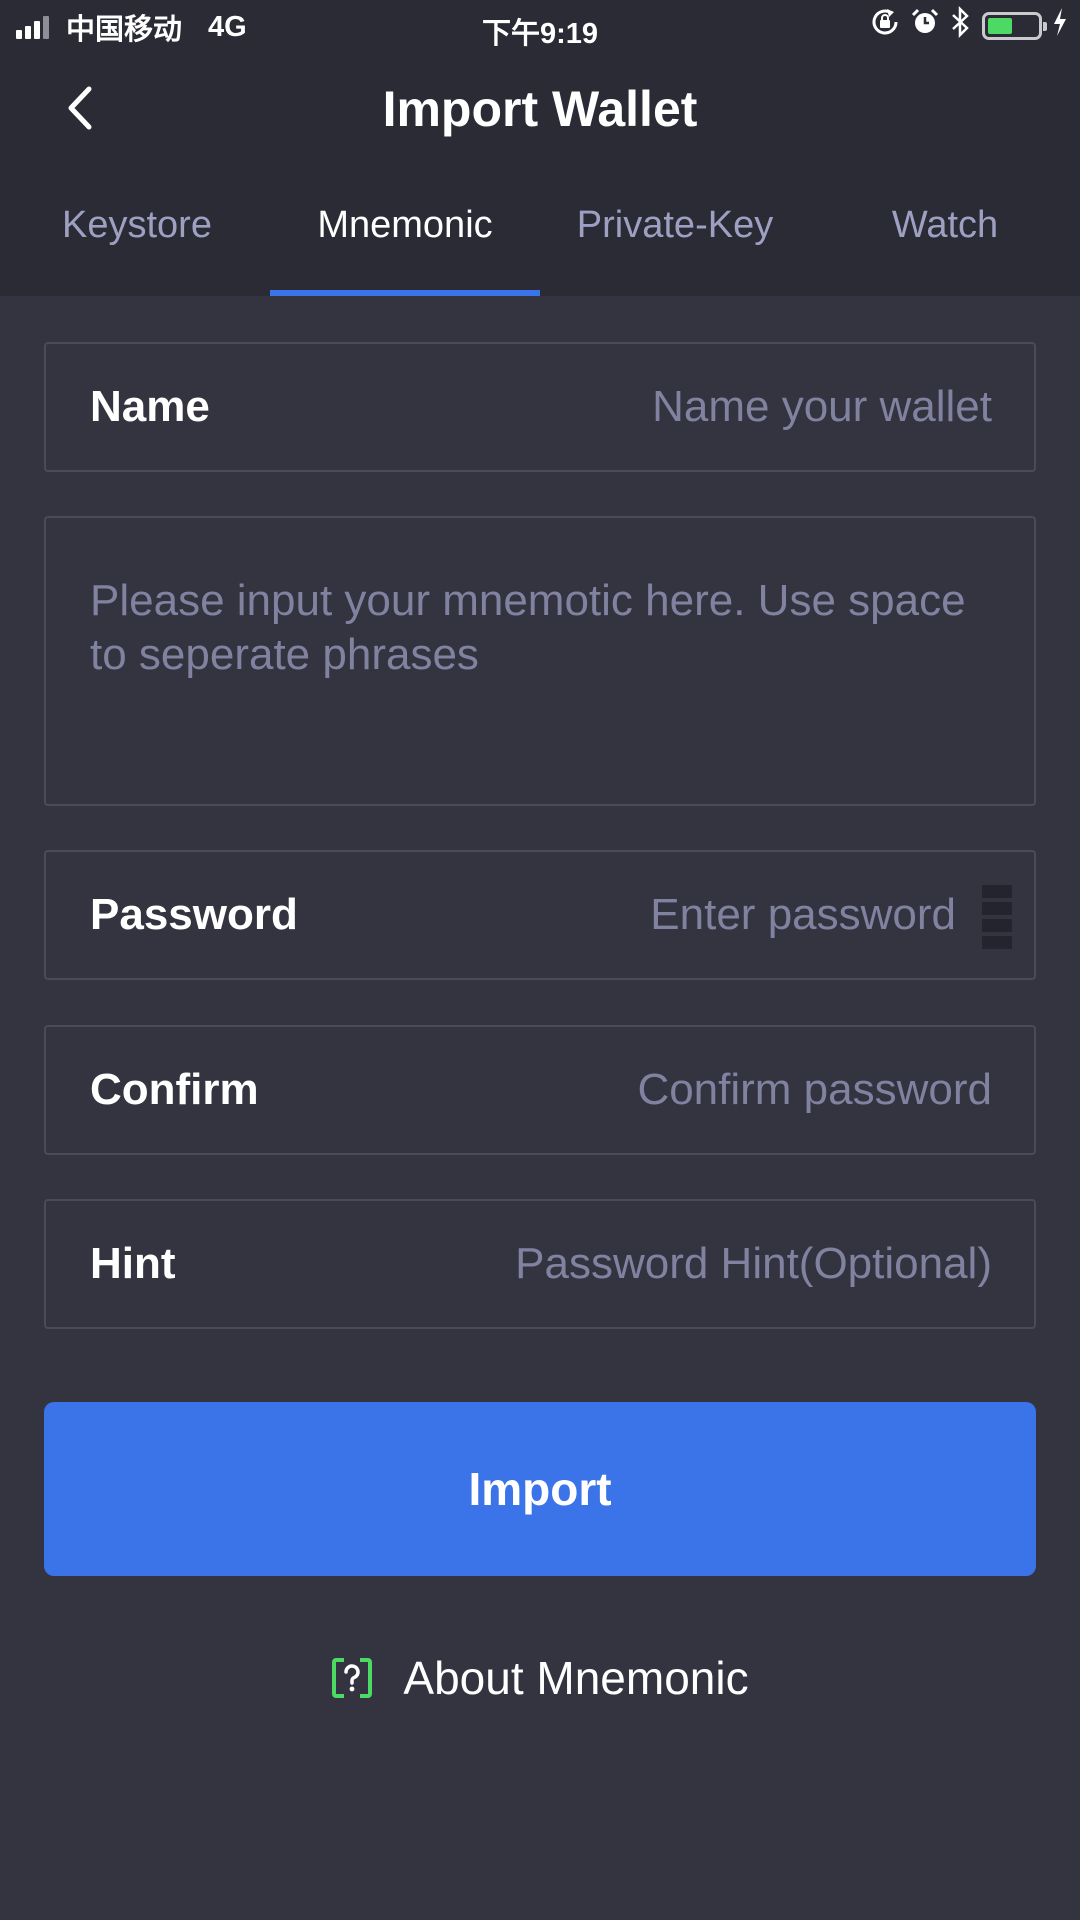 This screenshot has width=1080, height=1920. I want to click on status-right, so click(964, 25).